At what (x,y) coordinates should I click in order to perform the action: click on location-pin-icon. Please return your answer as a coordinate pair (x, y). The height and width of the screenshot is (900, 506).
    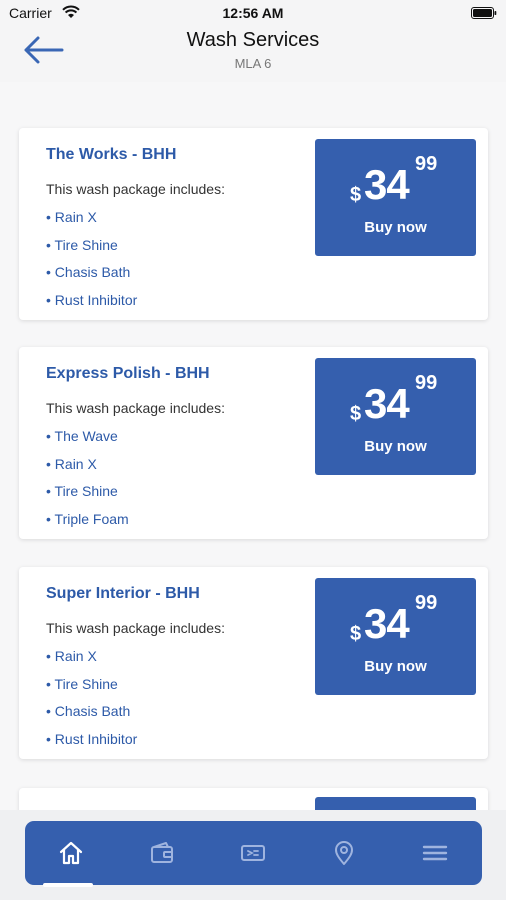
    Looking at the image, I should click on (343, 853).